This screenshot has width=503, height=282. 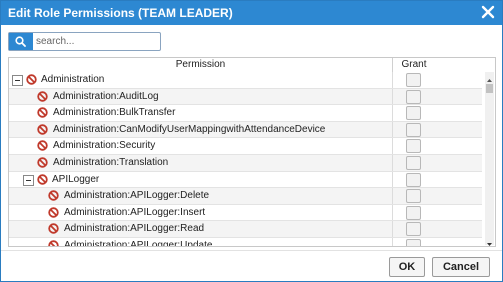 What do you see at coordinates (111, 162) in the screenshot?
I see `permission-label: Administration:Translation` at bounding box center [111, 162].